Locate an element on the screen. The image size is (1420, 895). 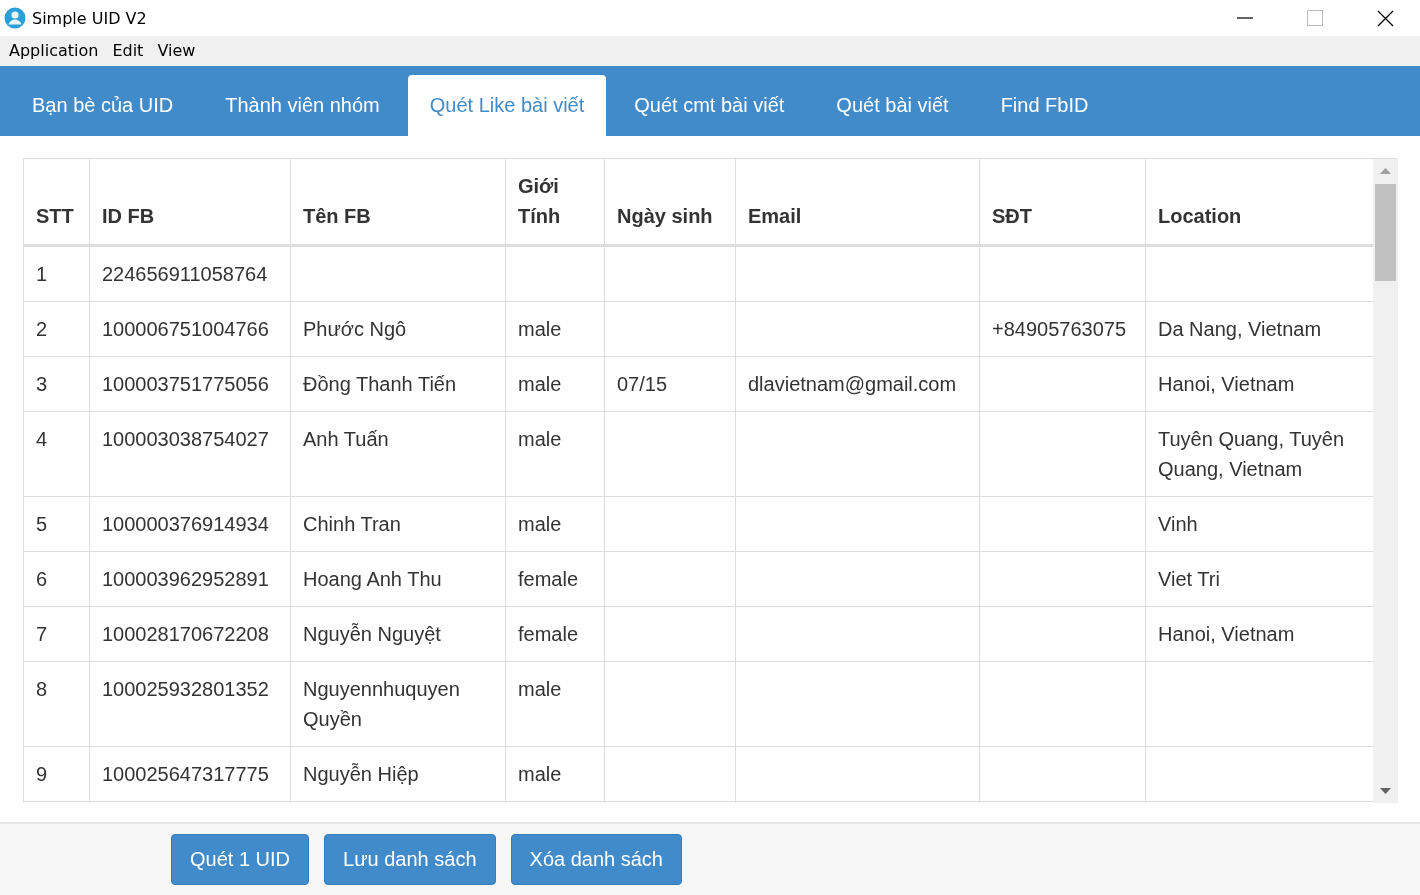
scrollbar is located at coordinates (1385, 481).